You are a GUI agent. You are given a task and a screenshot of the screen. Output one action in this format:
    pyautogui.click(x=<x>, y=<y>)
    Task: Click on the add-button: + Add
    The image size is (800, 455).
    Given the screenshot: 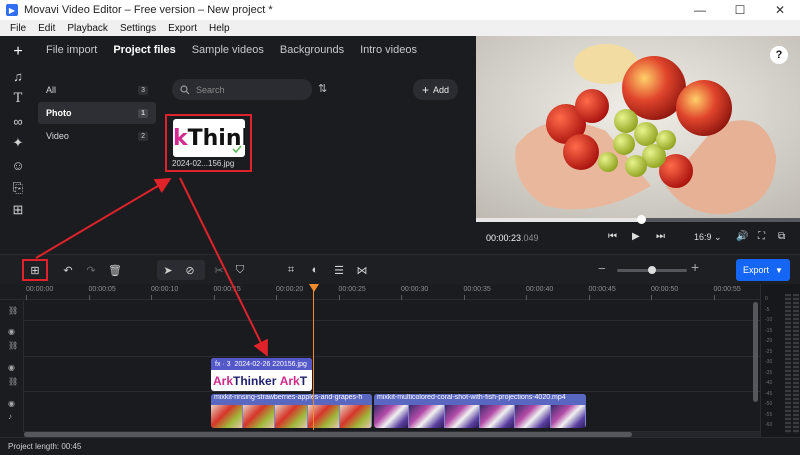 What is the action you would take?
    pyautogui.click(x=435, y=89)
    